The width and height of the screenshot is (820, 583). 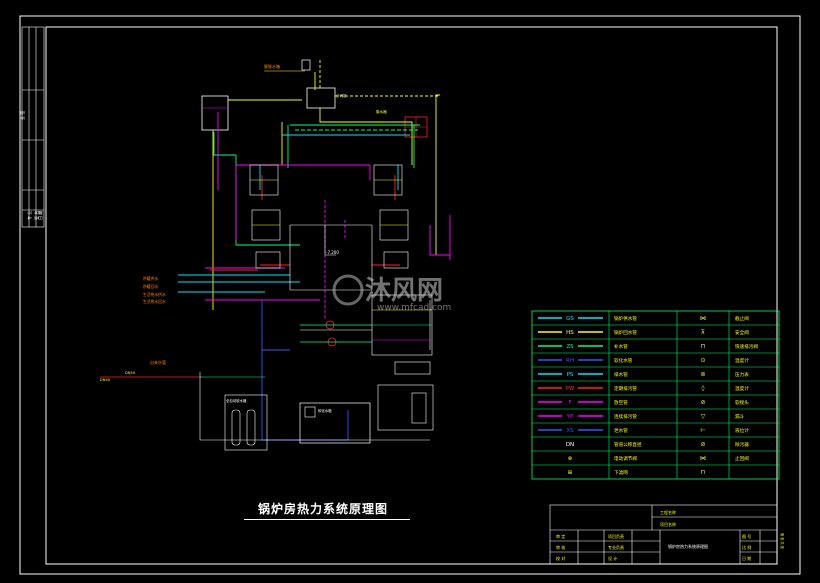 I want to click on manometer-icon: ⊚, so click(x=702, y=374).